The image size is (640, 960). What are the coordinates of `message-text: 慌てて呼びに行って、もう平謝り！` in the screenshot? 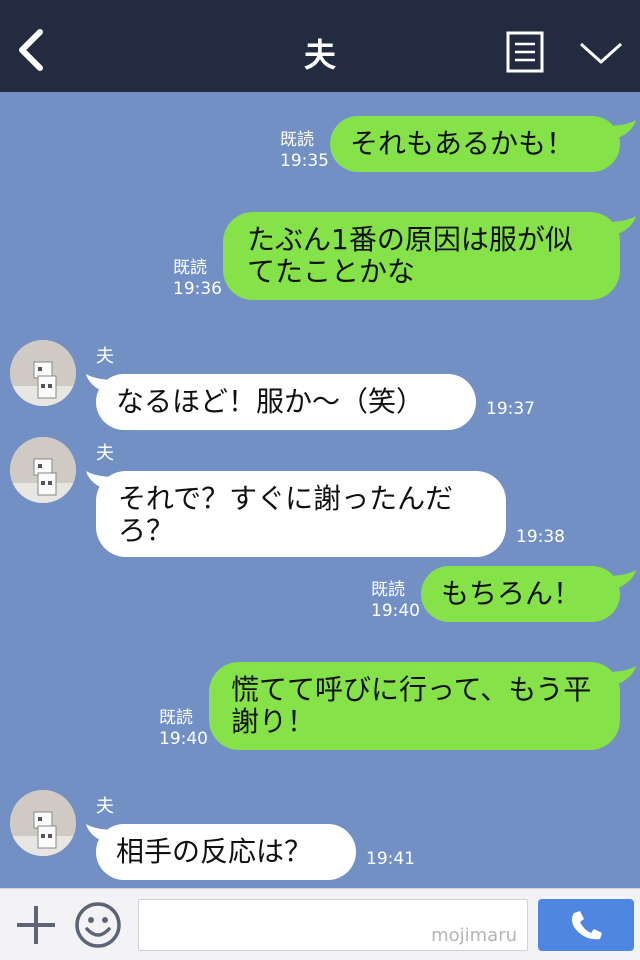 It's located at (411, 705).